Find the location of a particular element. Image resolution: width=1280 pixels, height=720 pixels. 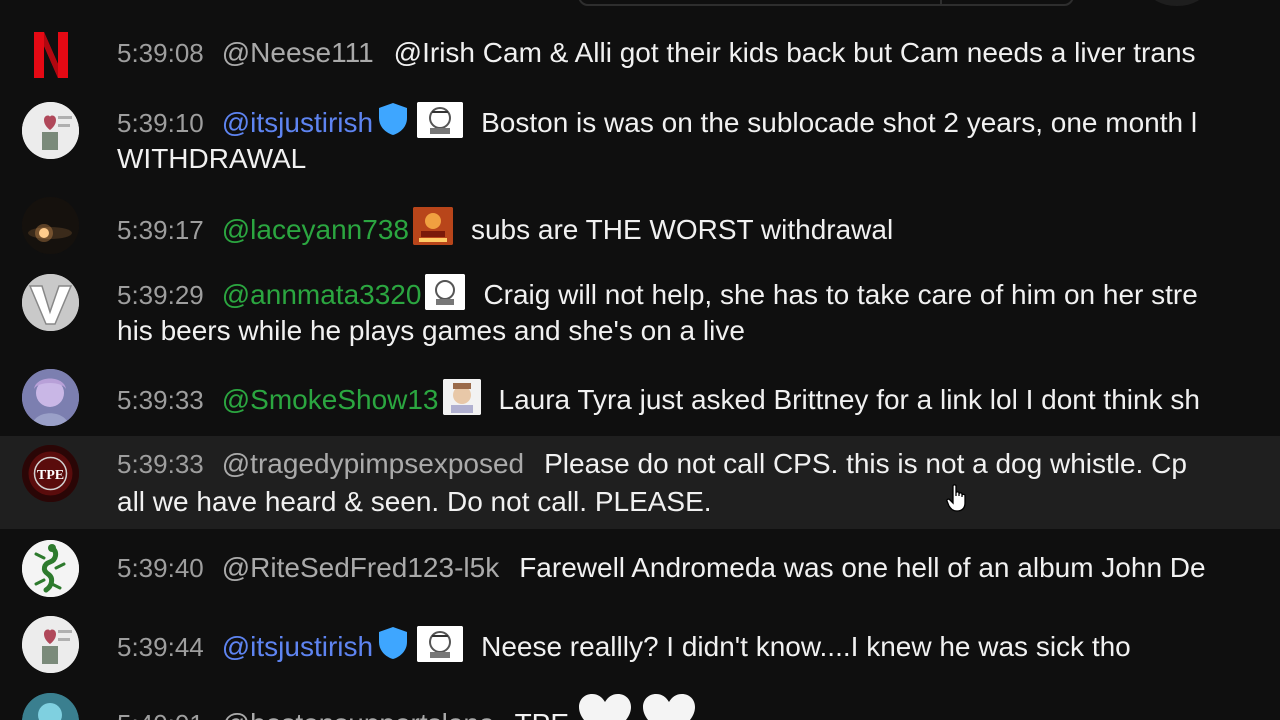

author-avatar: TPE is located at coordinates (50, 473).